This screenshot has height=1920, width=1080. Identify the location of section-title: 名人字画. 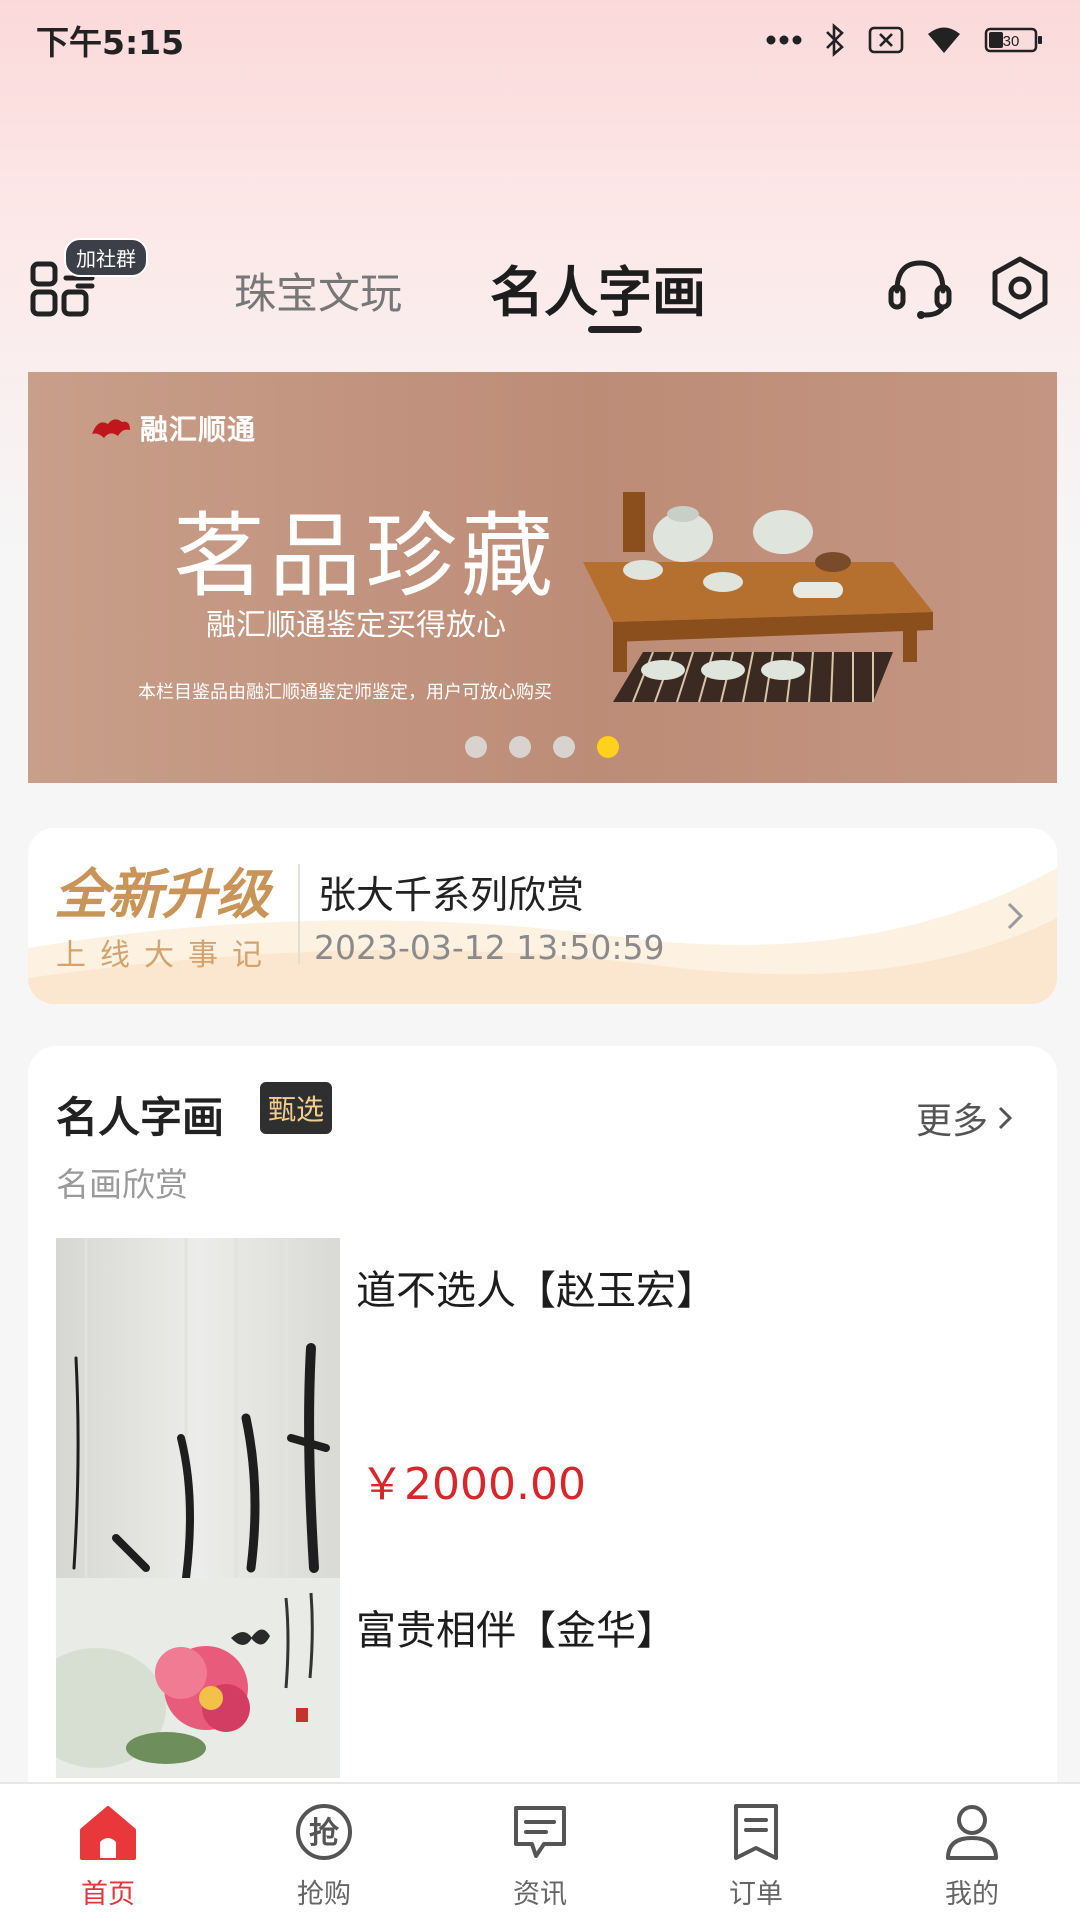
(140, 1117).